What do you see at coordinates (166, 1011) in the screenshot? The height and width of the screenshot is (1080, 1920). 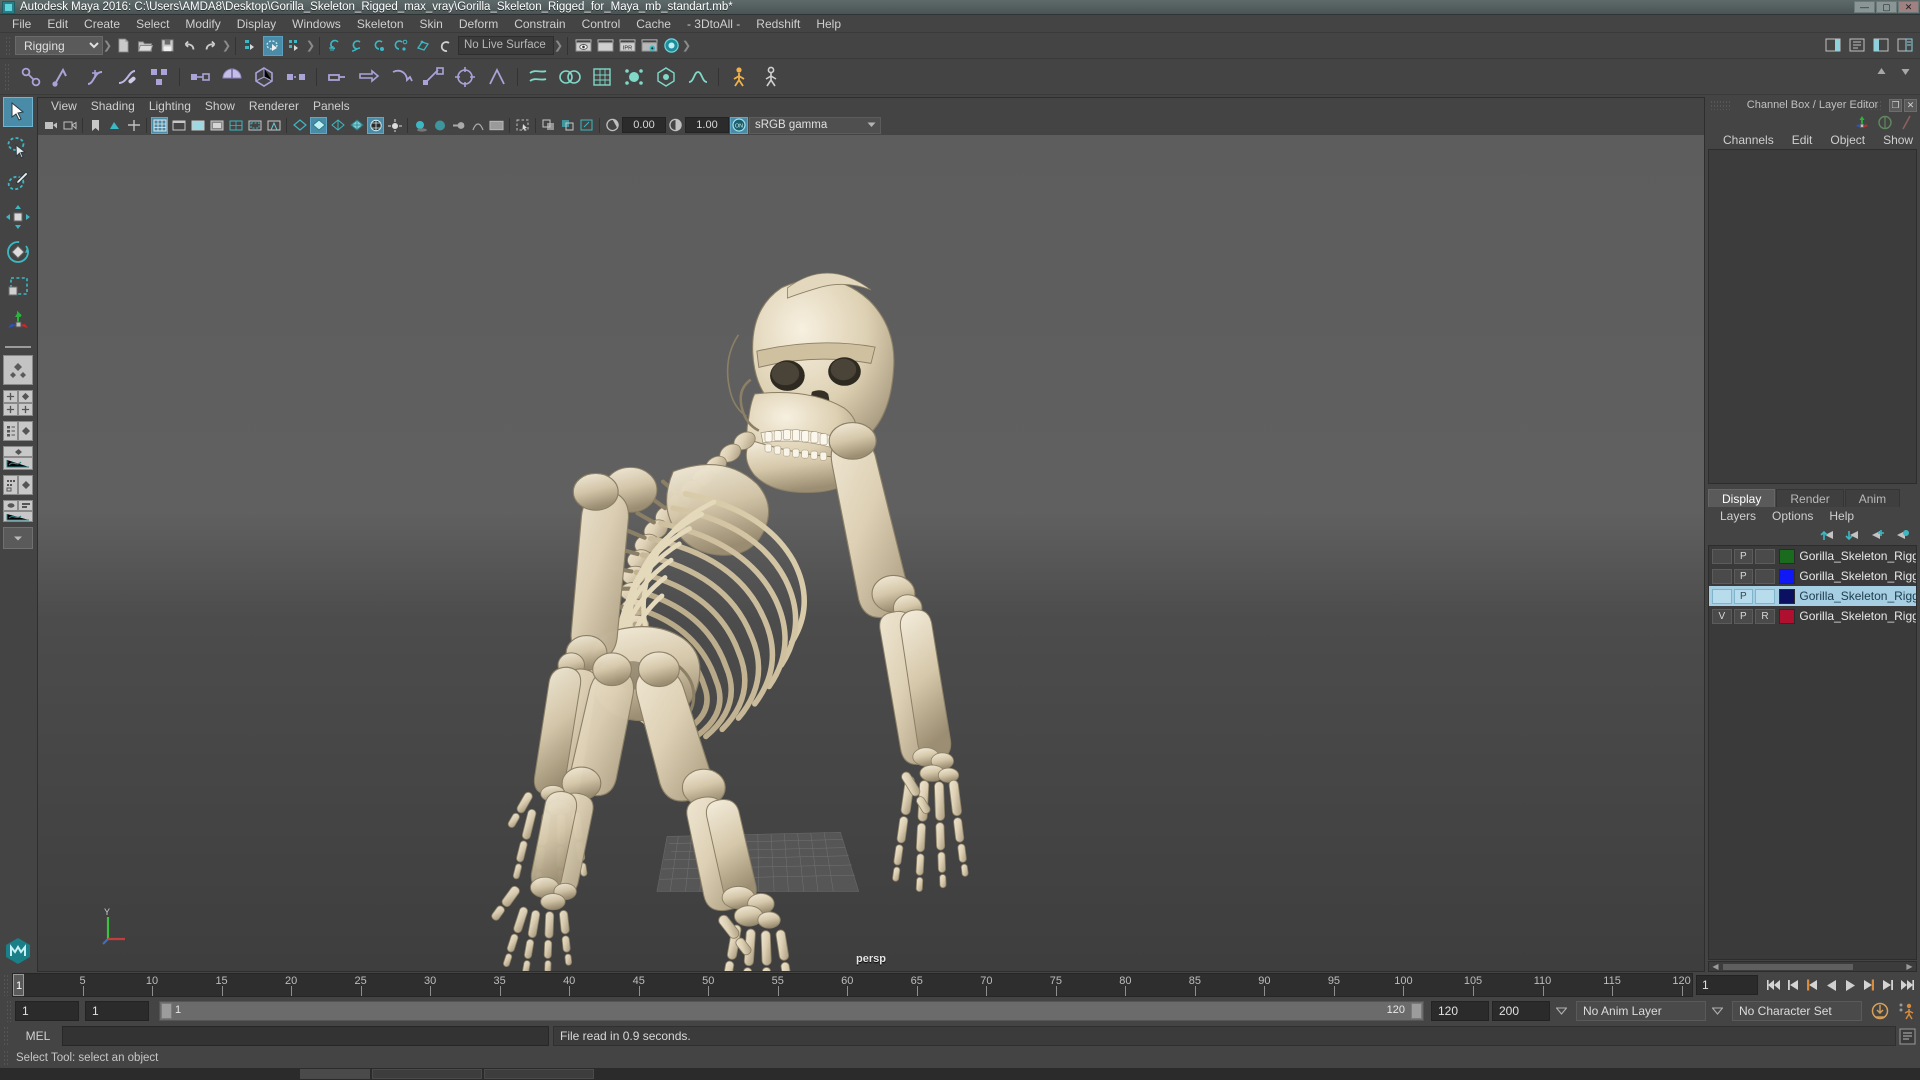 I see `range-start-handle` at bounding box center [166, 1011].